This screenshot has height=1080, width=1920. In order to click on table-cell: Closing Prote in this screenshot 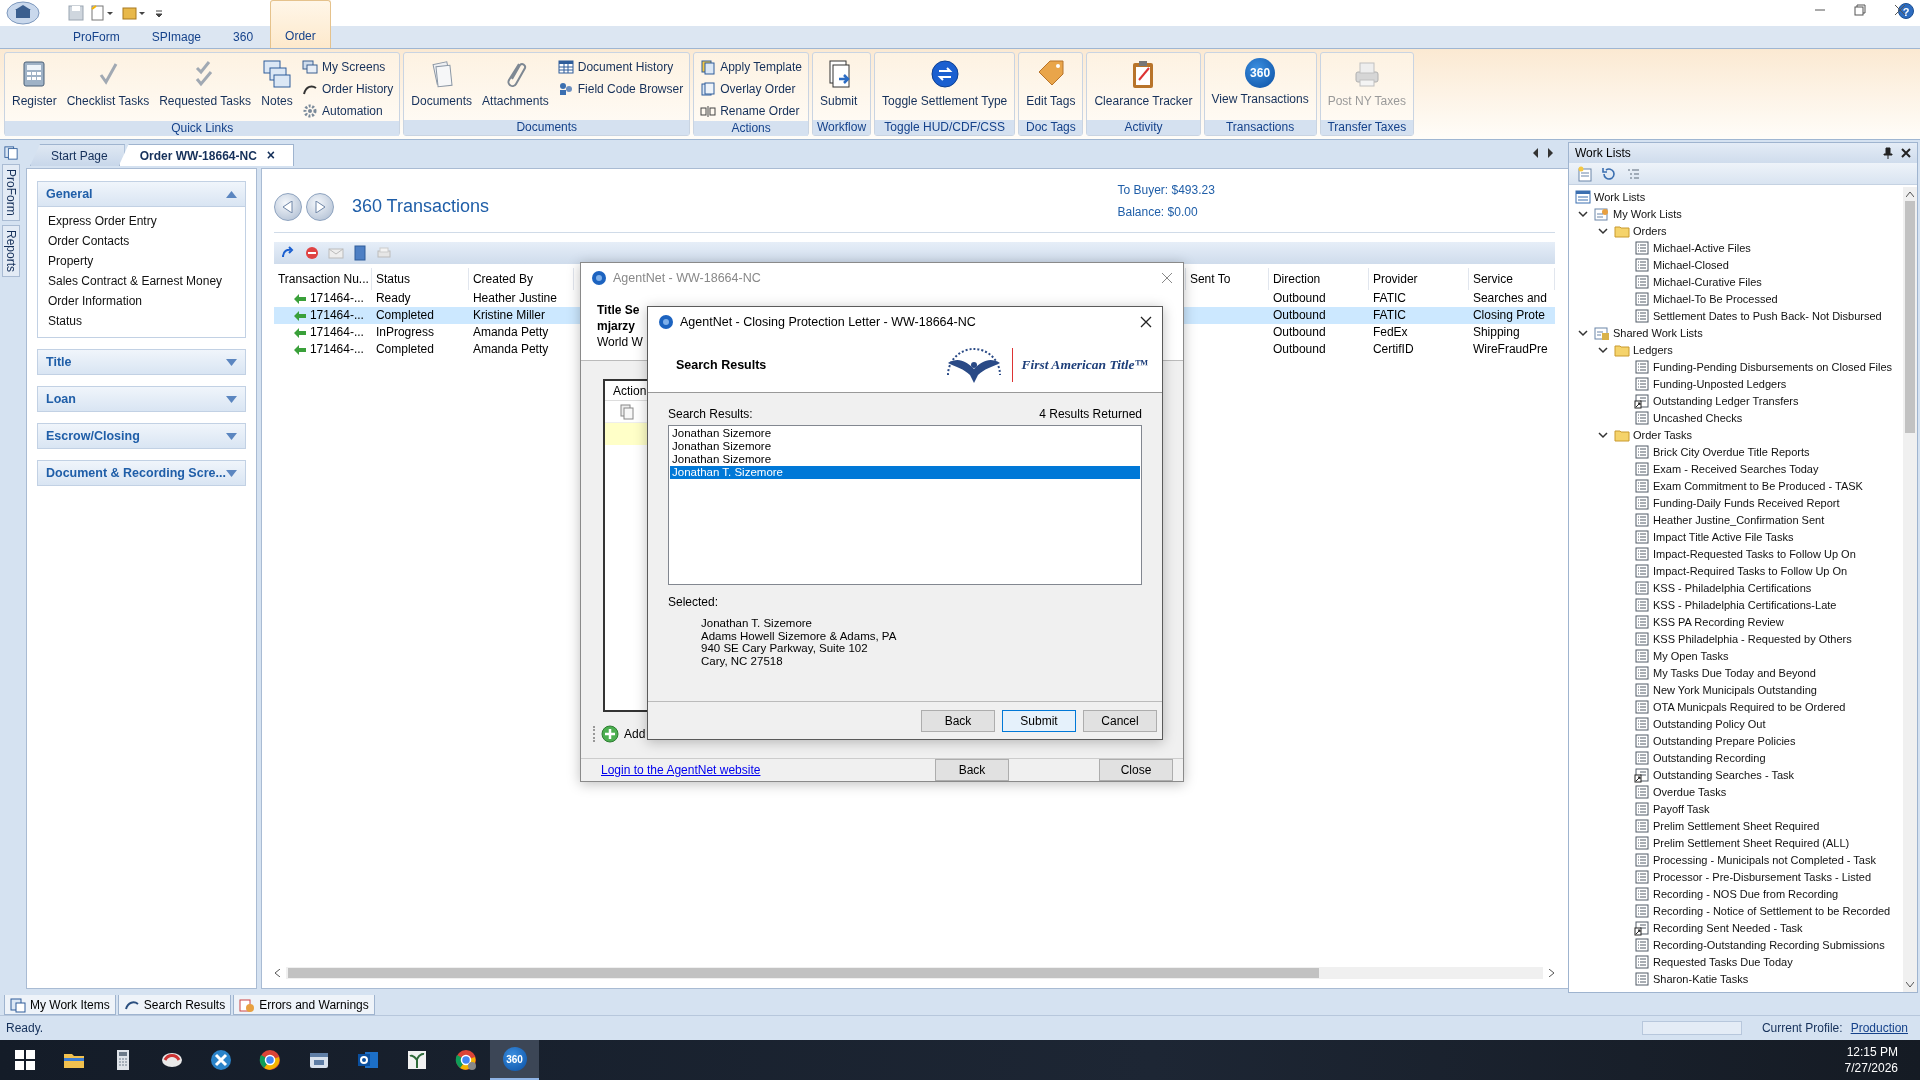, I will do `click(1508, 315)`.